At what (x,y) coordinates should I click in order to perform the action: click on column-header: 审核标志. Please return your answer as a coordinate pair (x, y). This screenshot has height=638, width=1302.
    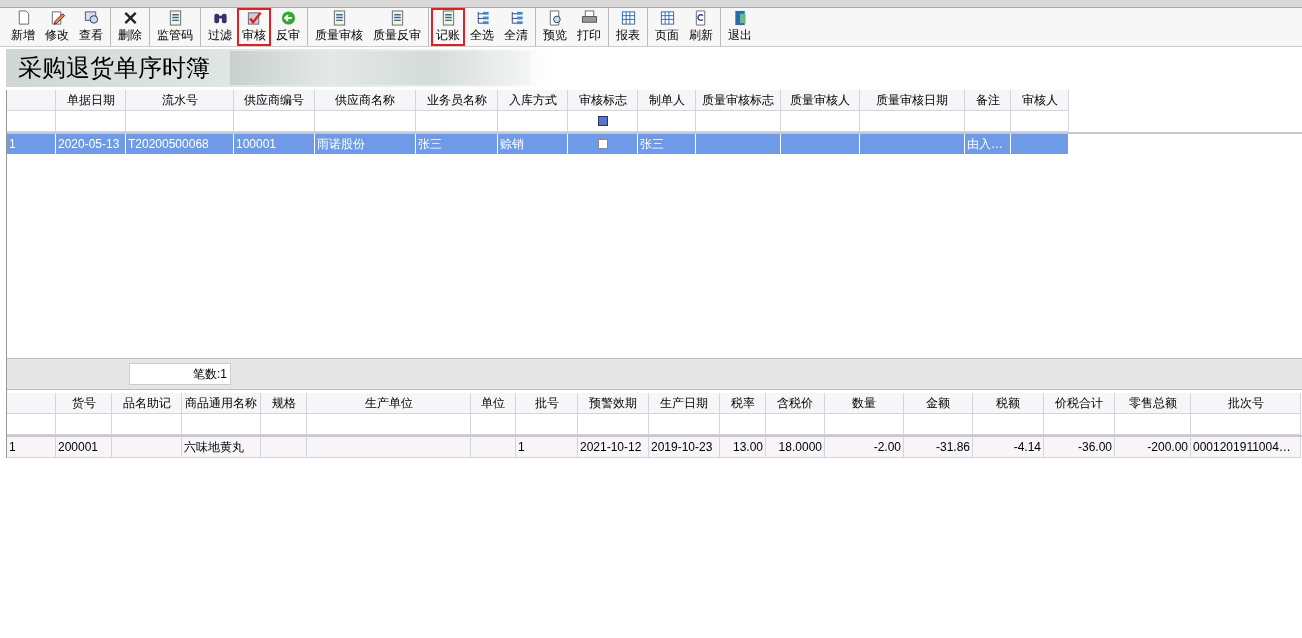
    Looking at the image, I should click on (603, 100).